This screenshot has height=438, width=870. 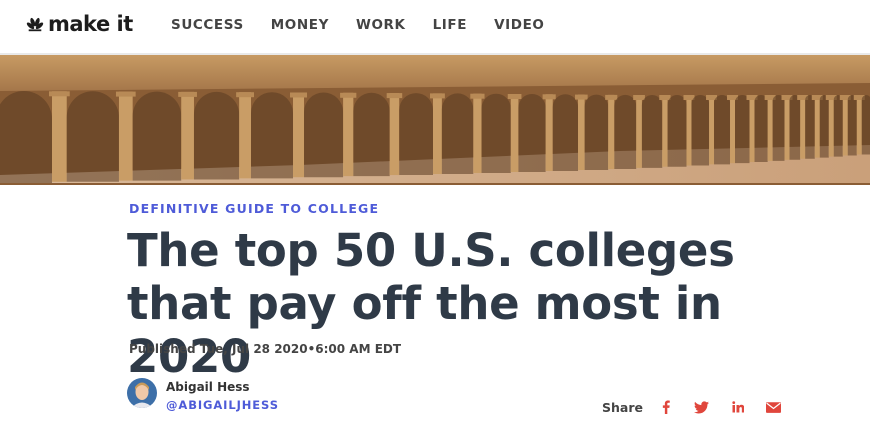 I want to click on nav-video: VIDEO, so click(x=519, y=25).